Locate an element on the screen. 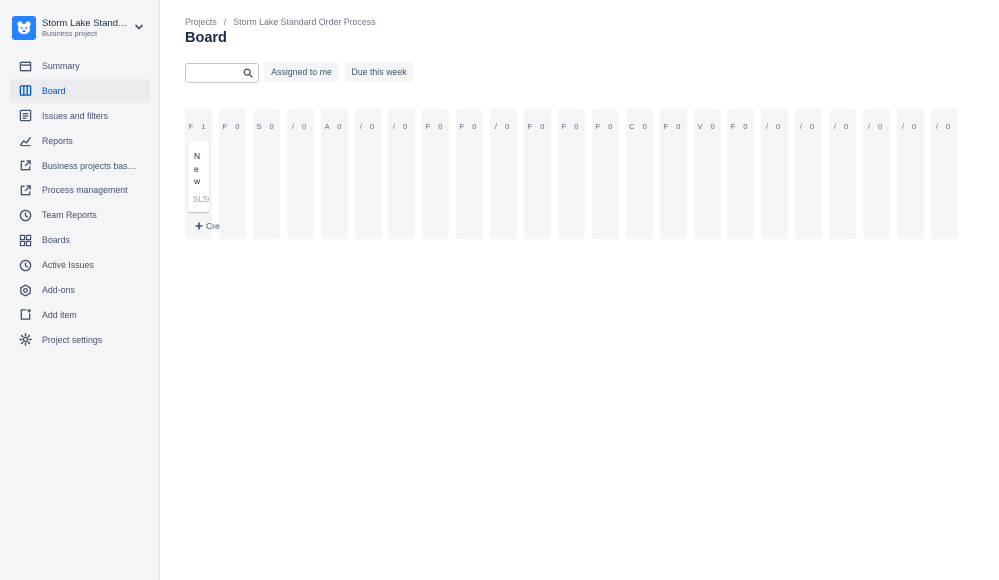 This screenshot has height=580, width=999. add-item-icon is located at coordinates (25, 315).